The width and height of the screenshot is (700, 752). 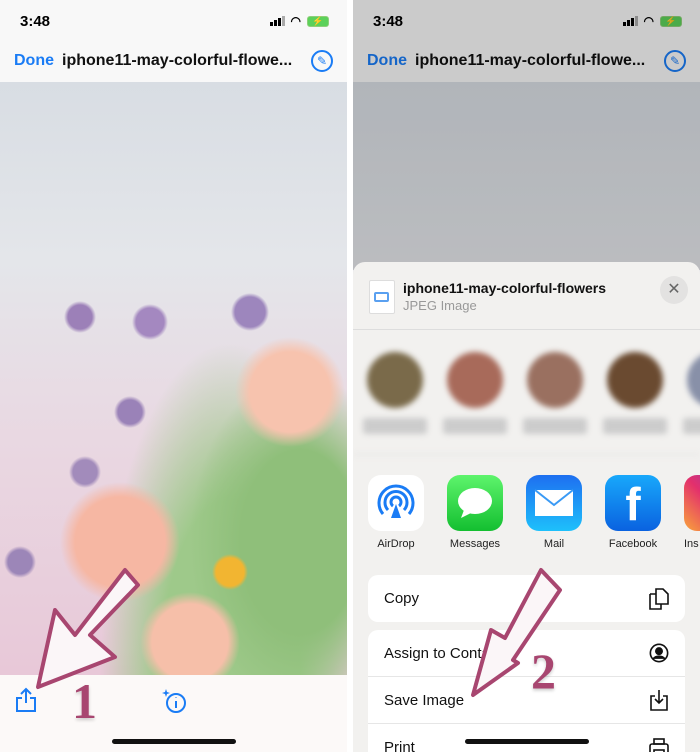 What do you see at coordinates (318, 21) in the screenshot?
I see `battery-icon: ⚡` at bounding box center [318, 21].